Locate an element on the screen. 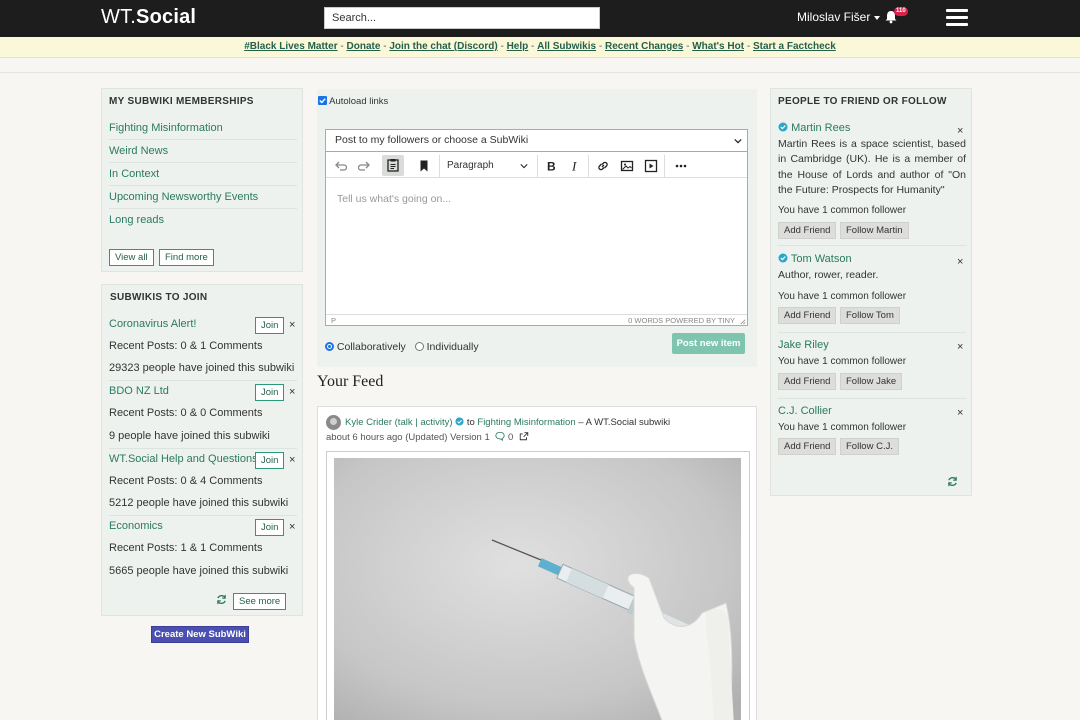 The image size is (1080, 720). see-more-button: See more is located at coordinates (260, 601).